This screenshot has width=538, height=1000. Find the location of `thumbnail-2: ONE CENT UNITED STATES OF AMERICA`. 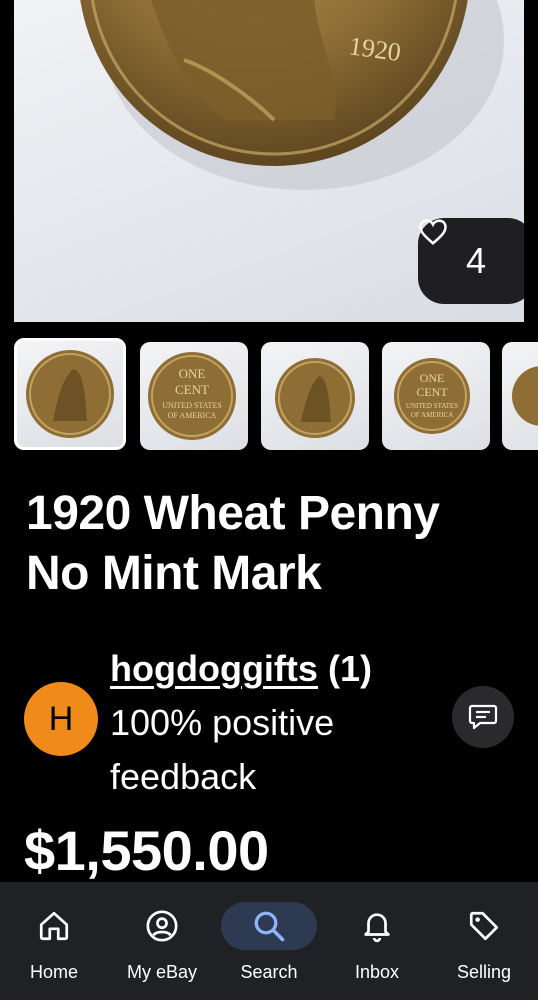

thumbnail-2: ONE CENT UNITED STATES OF AMERICA is located at coordinates (194, 396).